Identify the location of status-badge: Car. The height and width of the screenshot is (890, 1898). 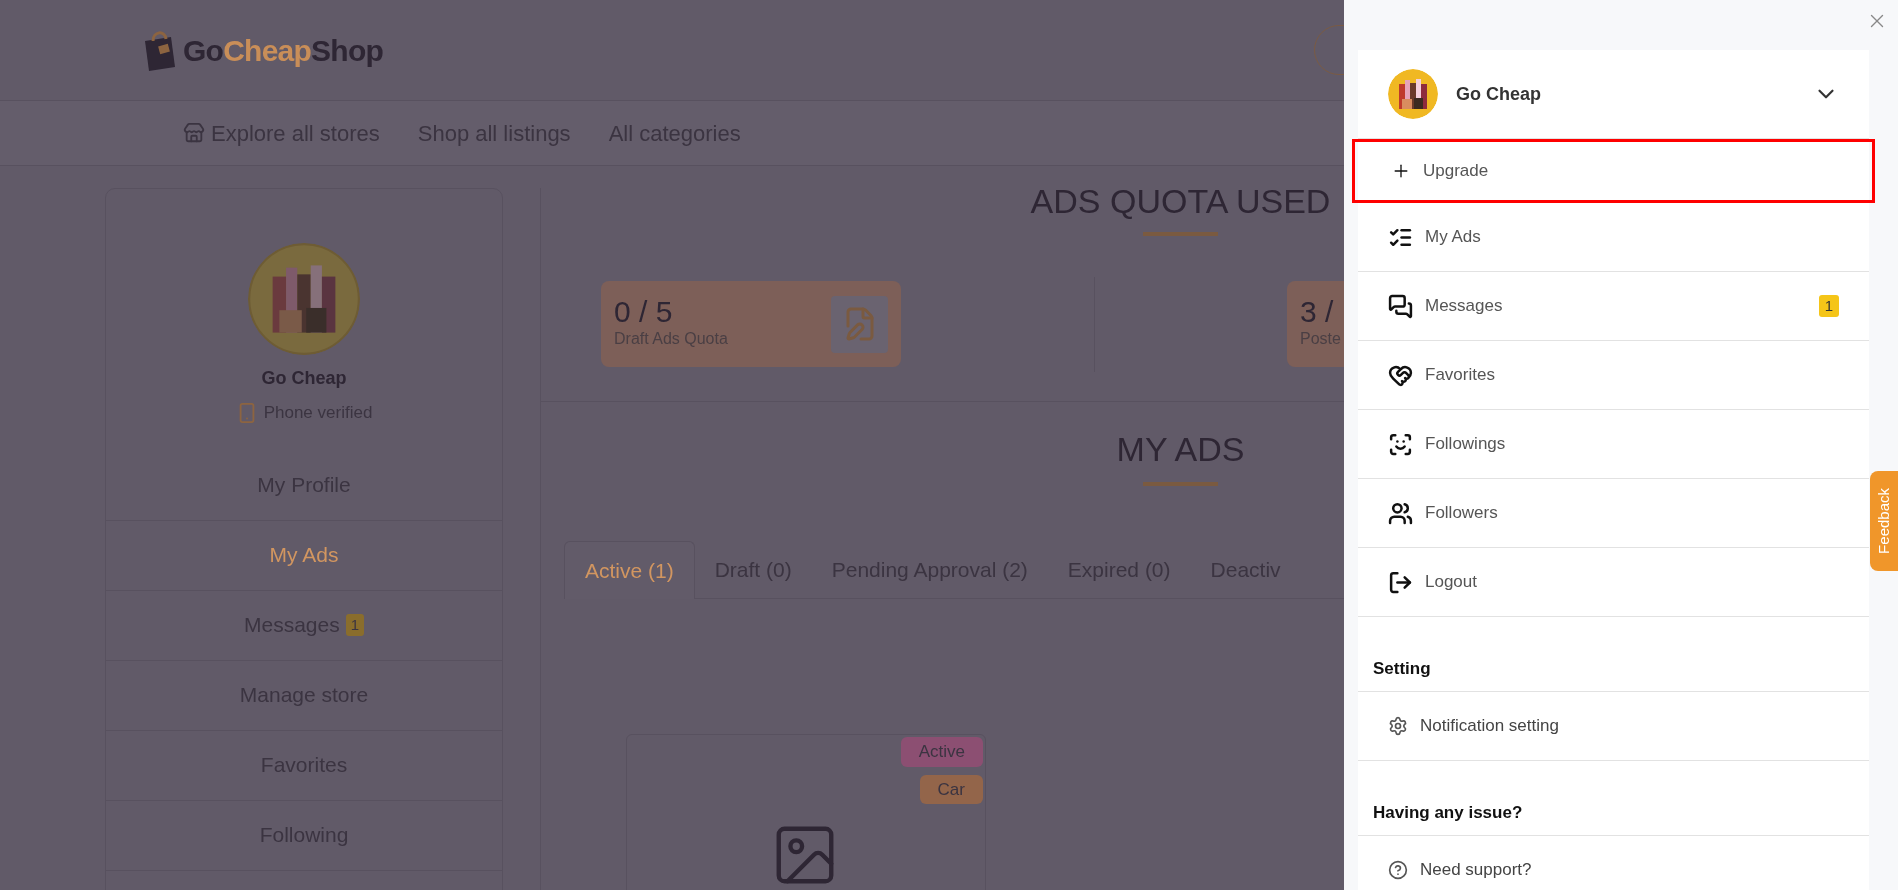
(951, 789).